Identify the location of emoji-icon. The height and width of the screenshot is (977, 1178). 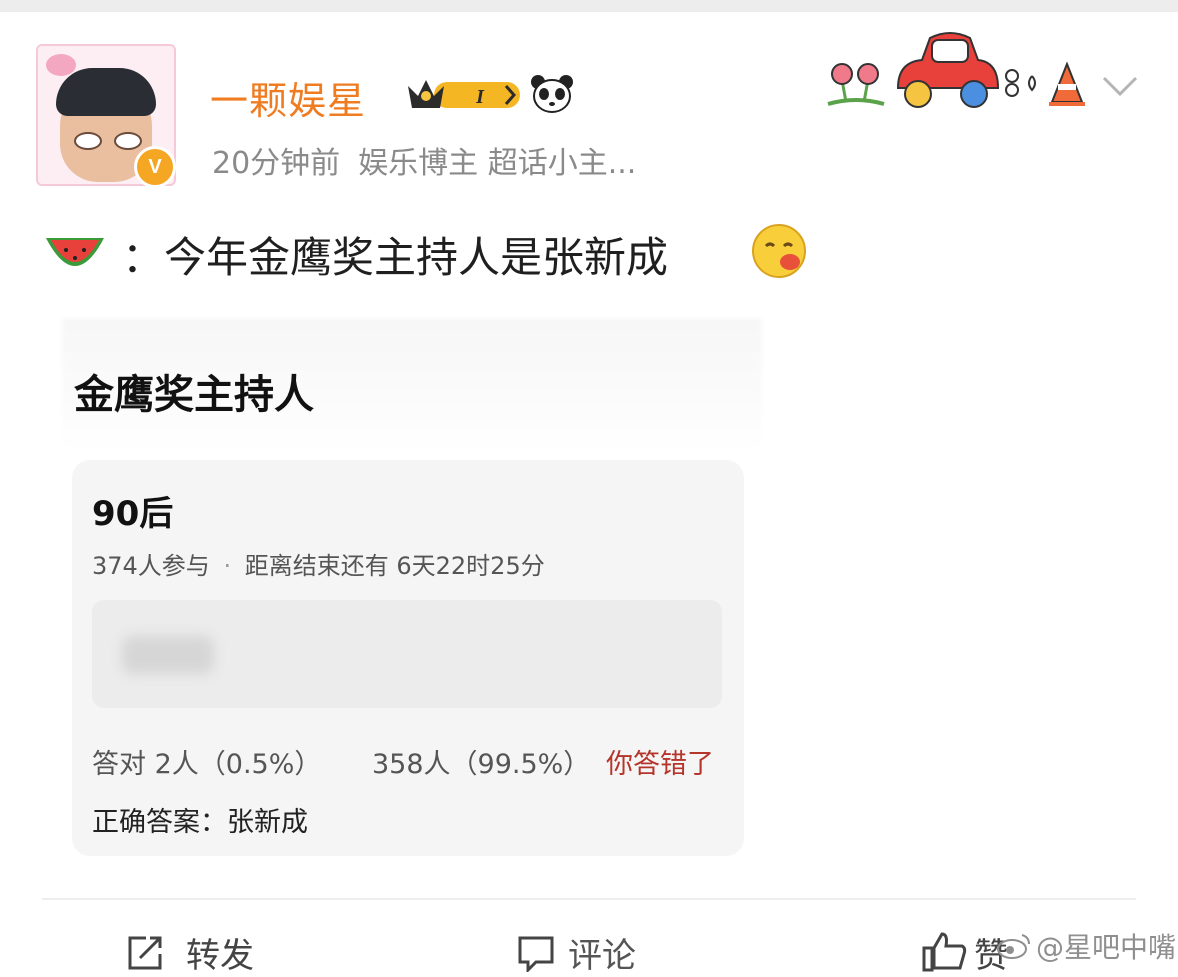
(779, 251).